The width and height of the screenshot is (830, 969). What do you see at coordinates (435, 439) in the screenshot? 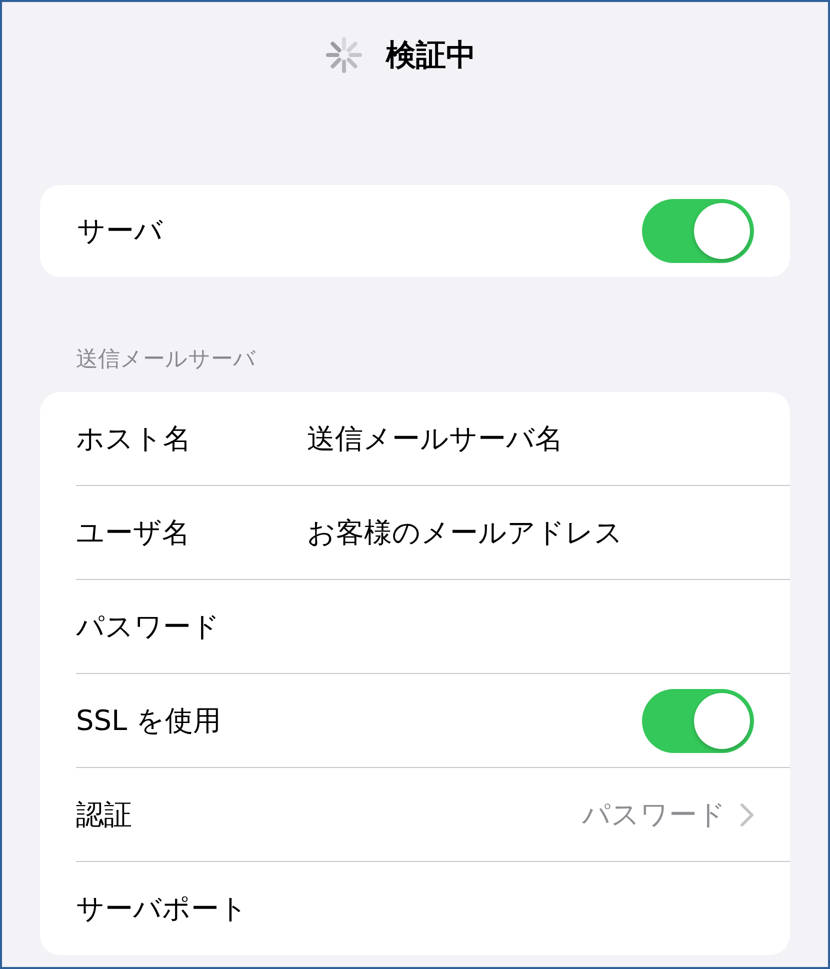
I see `field-value: 送信メールサーバ名` at bounding box center [435, 439].